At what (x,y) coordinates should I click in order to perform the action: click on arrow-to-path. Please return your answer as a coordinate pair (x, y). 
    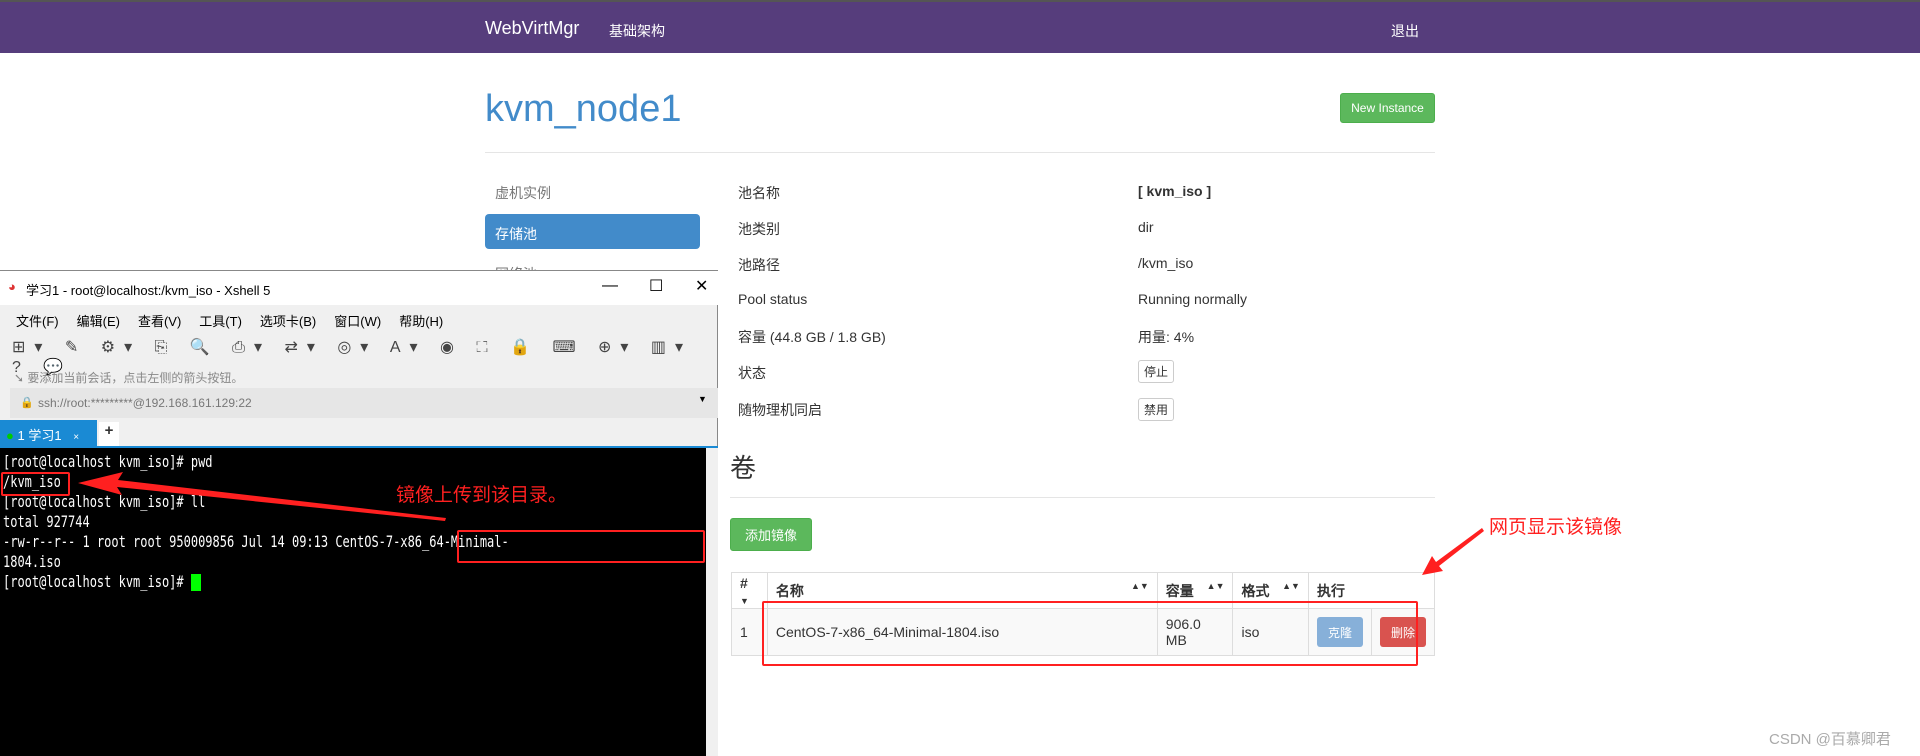
    Looking at the image, I should click on (262, 496).